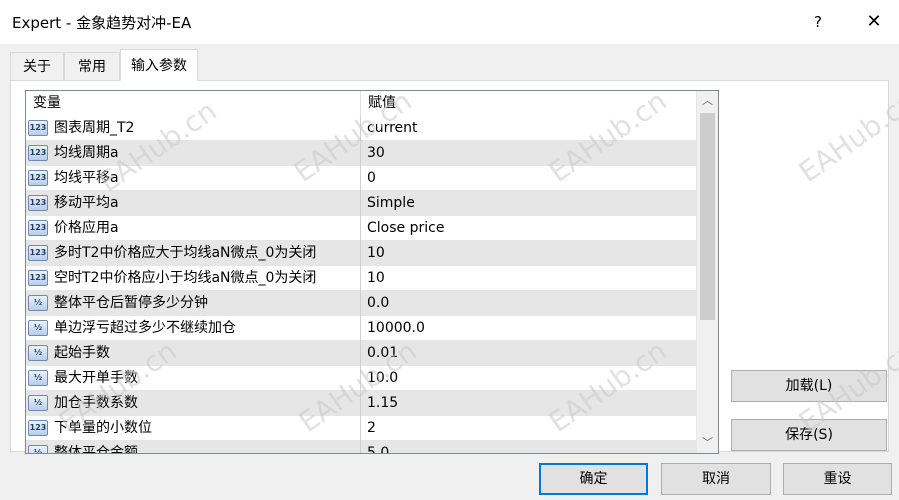  What do you see at coordinates (593, 479) in the screenshot?
I see `ok-button: 确定` at bounding box center [593, 479].